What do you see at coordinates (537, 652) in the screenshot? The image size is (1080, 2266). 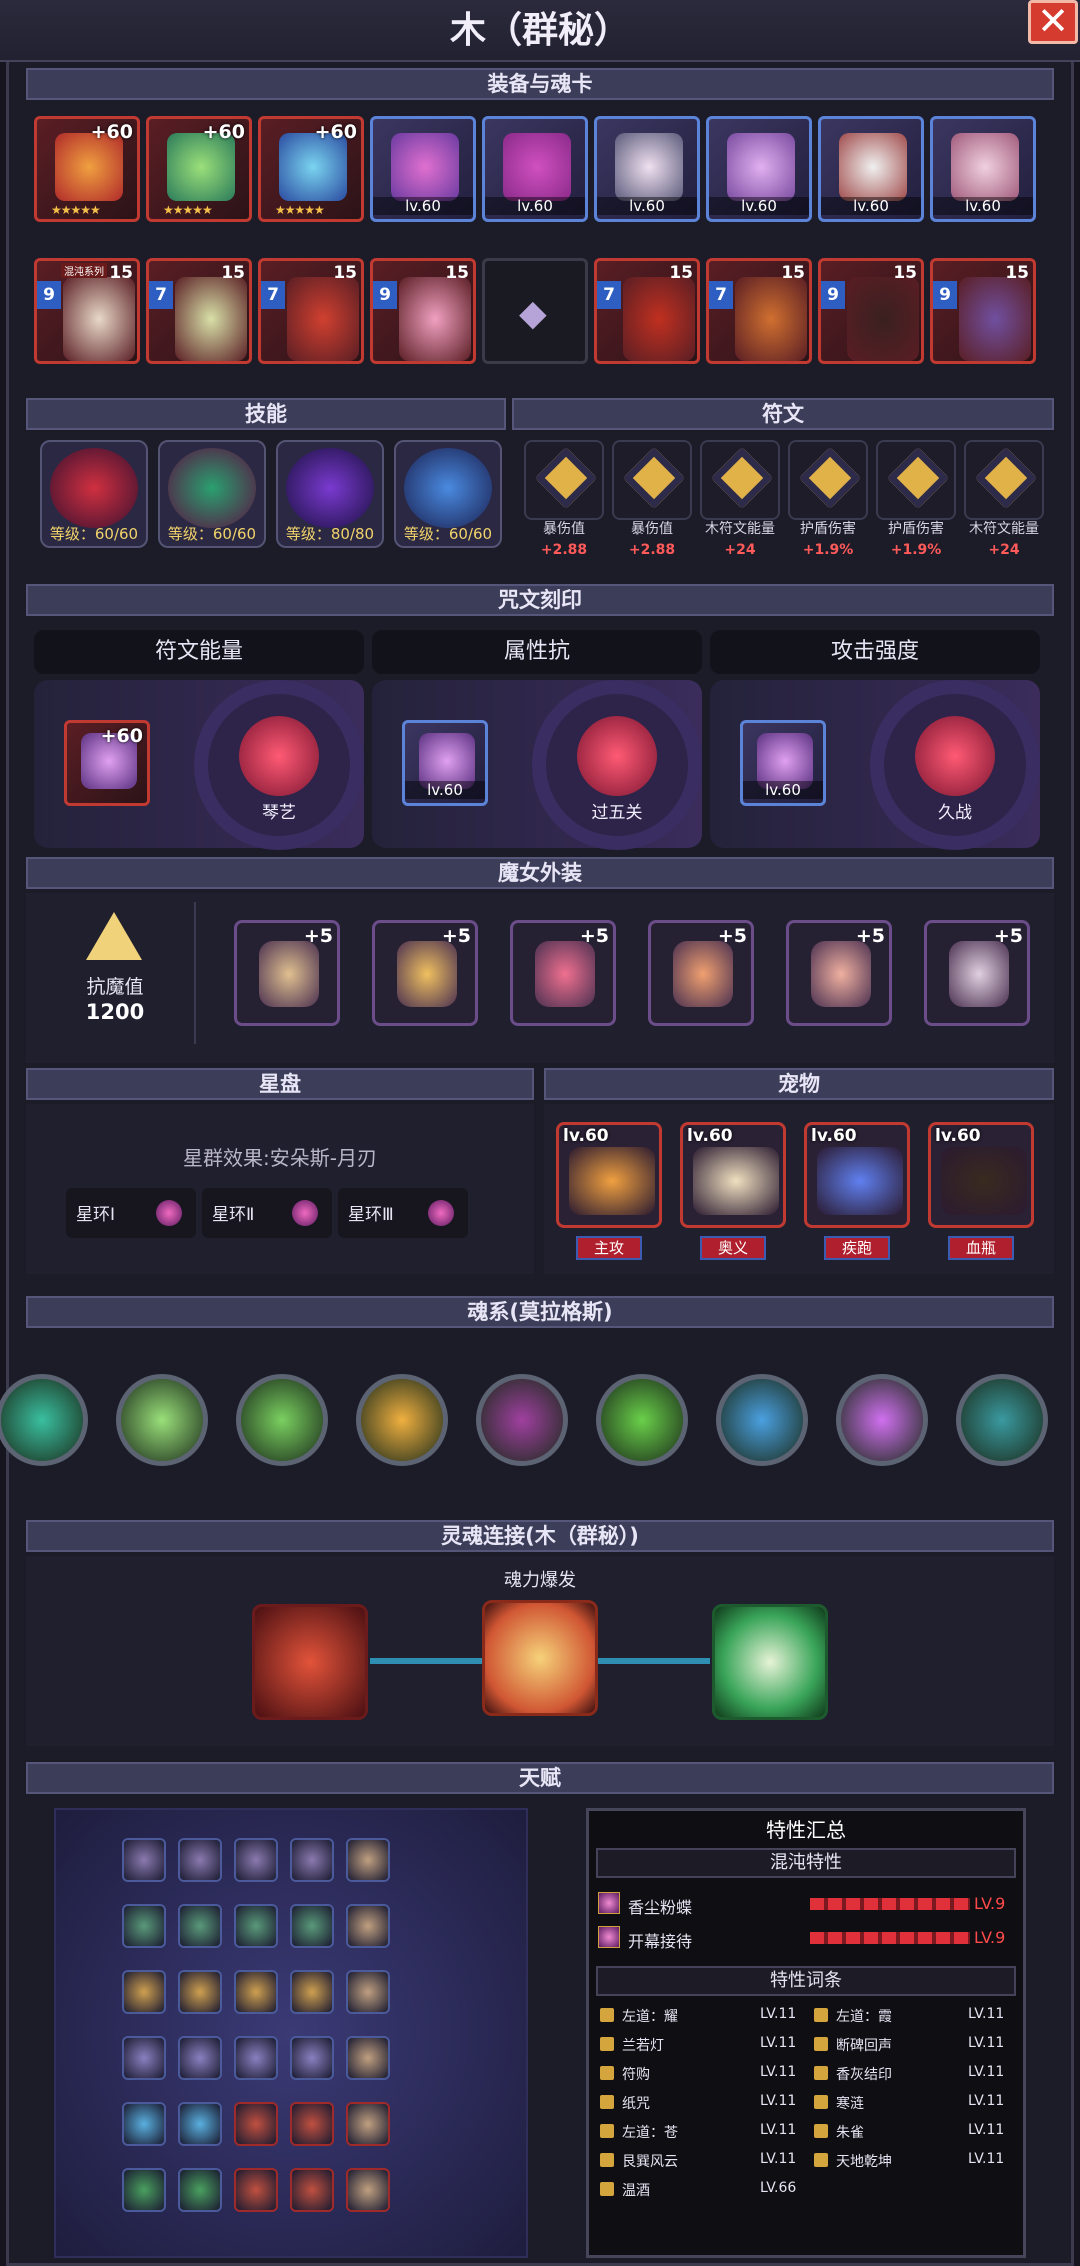 I see `inscription-title: 属性抗` at bounding box center [537, 652].